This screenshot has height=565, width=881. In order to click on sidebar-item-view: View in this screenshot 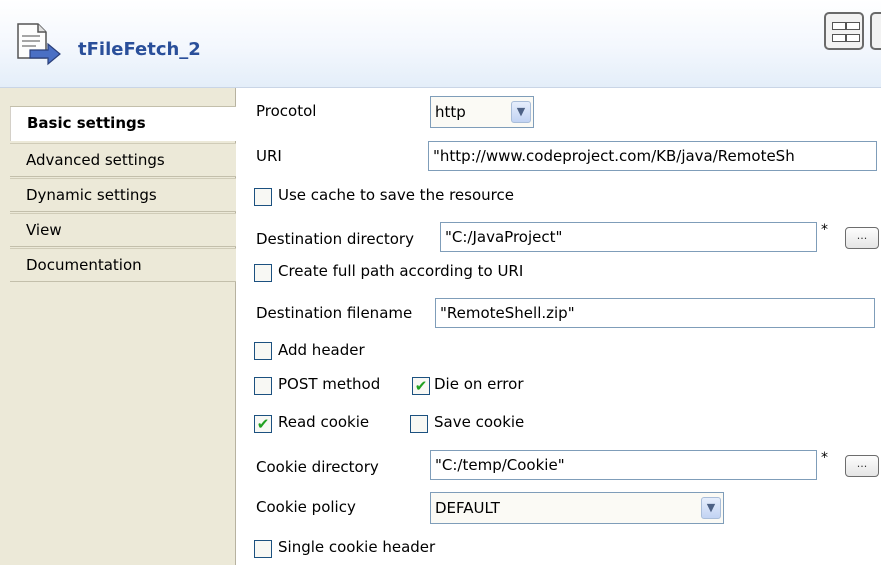, I will do `click(123, 230)`.